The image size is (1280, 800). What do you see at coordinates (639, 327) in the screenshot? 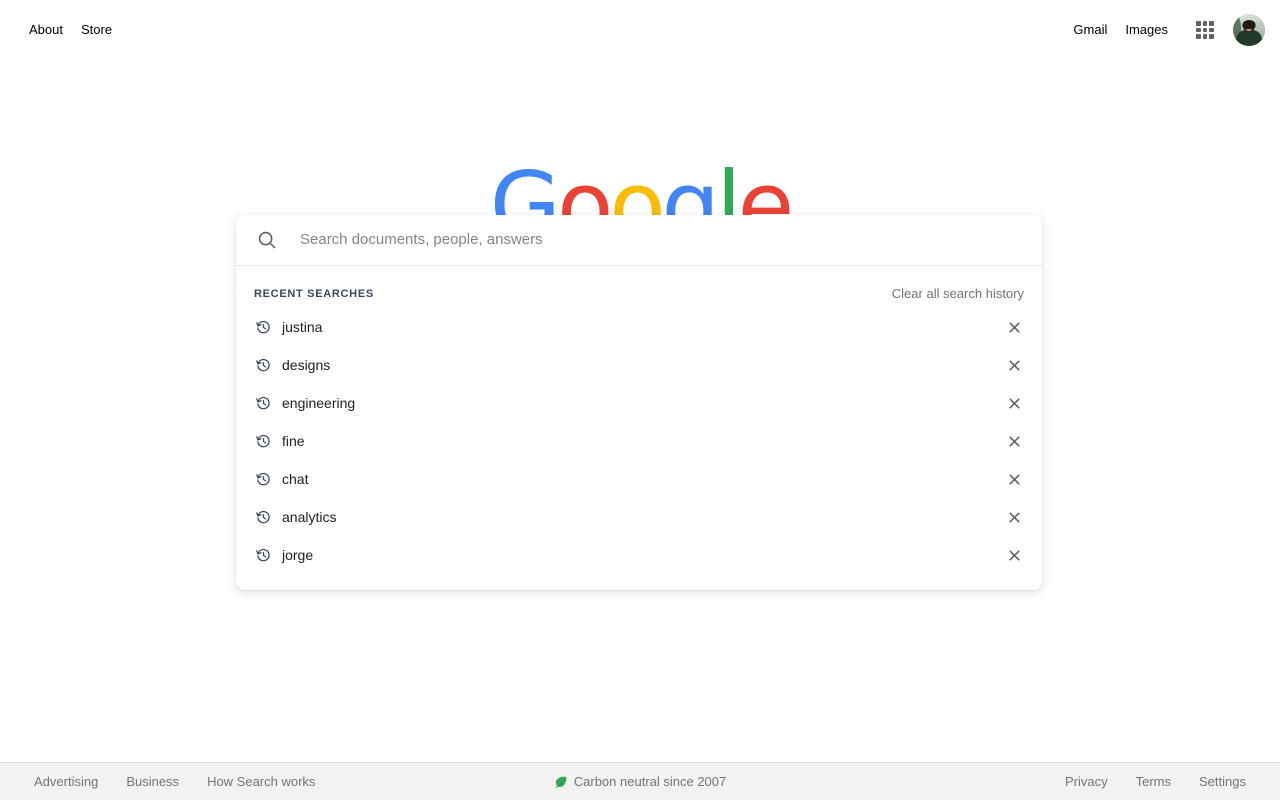
I see `list-item: justina` at bounding box center [639, 327].